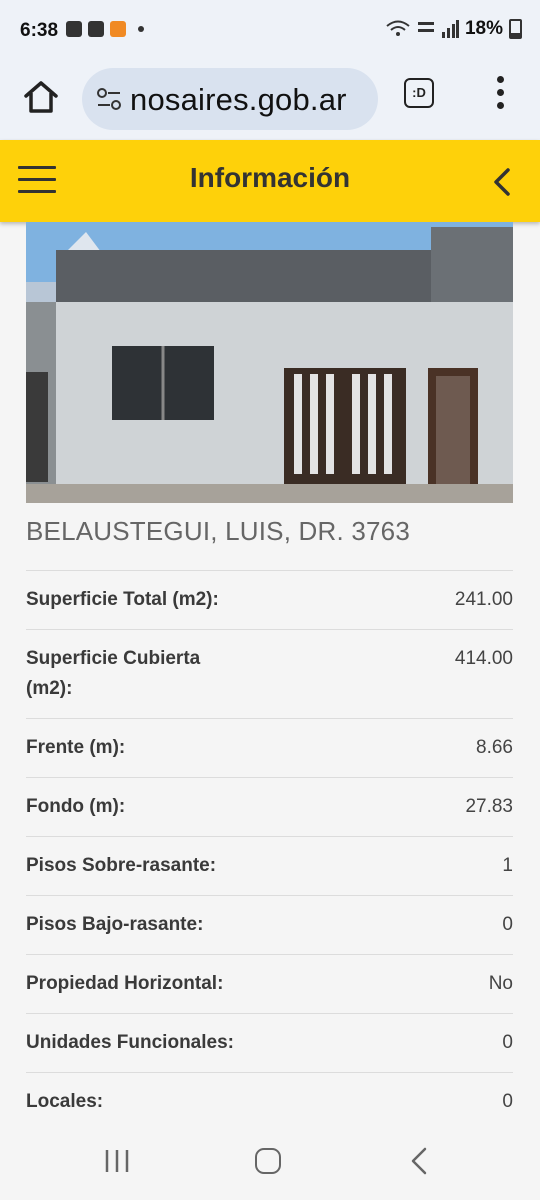 The height and width of the screenshot is (1200, 540). What do you see at coordinates (269, 747) in the screenshot?
I see `table-row: Frente (m): 8.66` at bounding box center [269, 747].